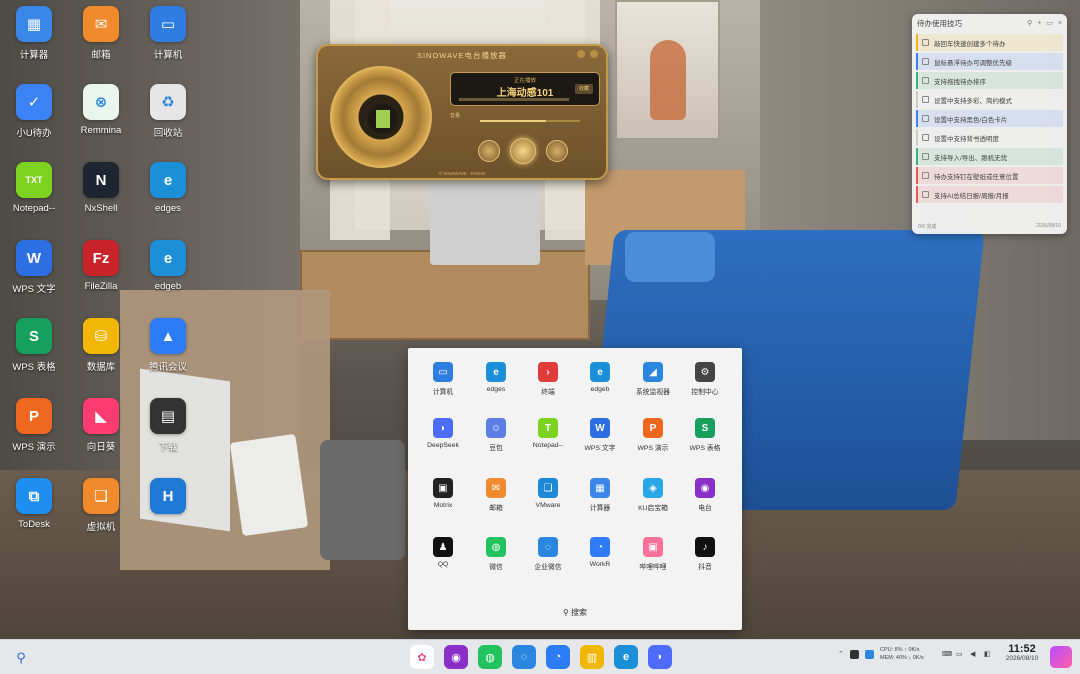  I want to click on desktop-icon: ◣ 向日葵, so click(101, 437).